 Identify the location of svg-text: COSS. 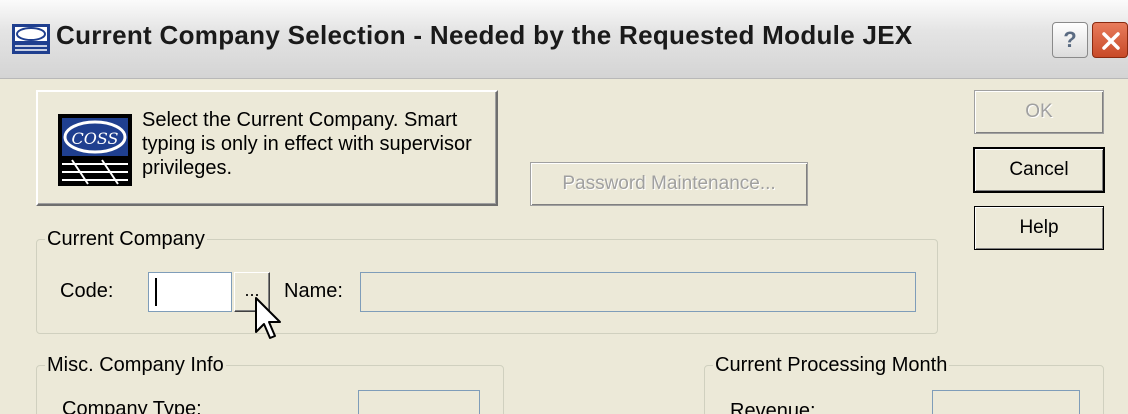
(95, 138).